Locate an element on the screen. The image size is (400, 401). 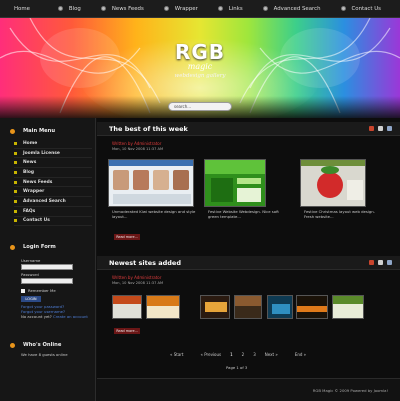
menu-item-label: Wrapper is located at coordinates (34, 192).